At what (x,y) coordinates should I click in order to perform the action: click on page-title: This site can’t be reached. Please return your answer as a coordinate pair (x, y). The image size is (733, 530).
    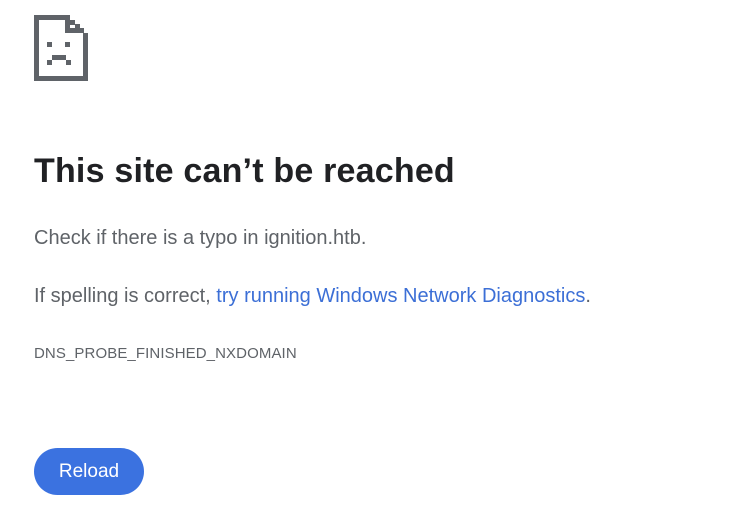
    Looking at the image, I should click on (244, 171).